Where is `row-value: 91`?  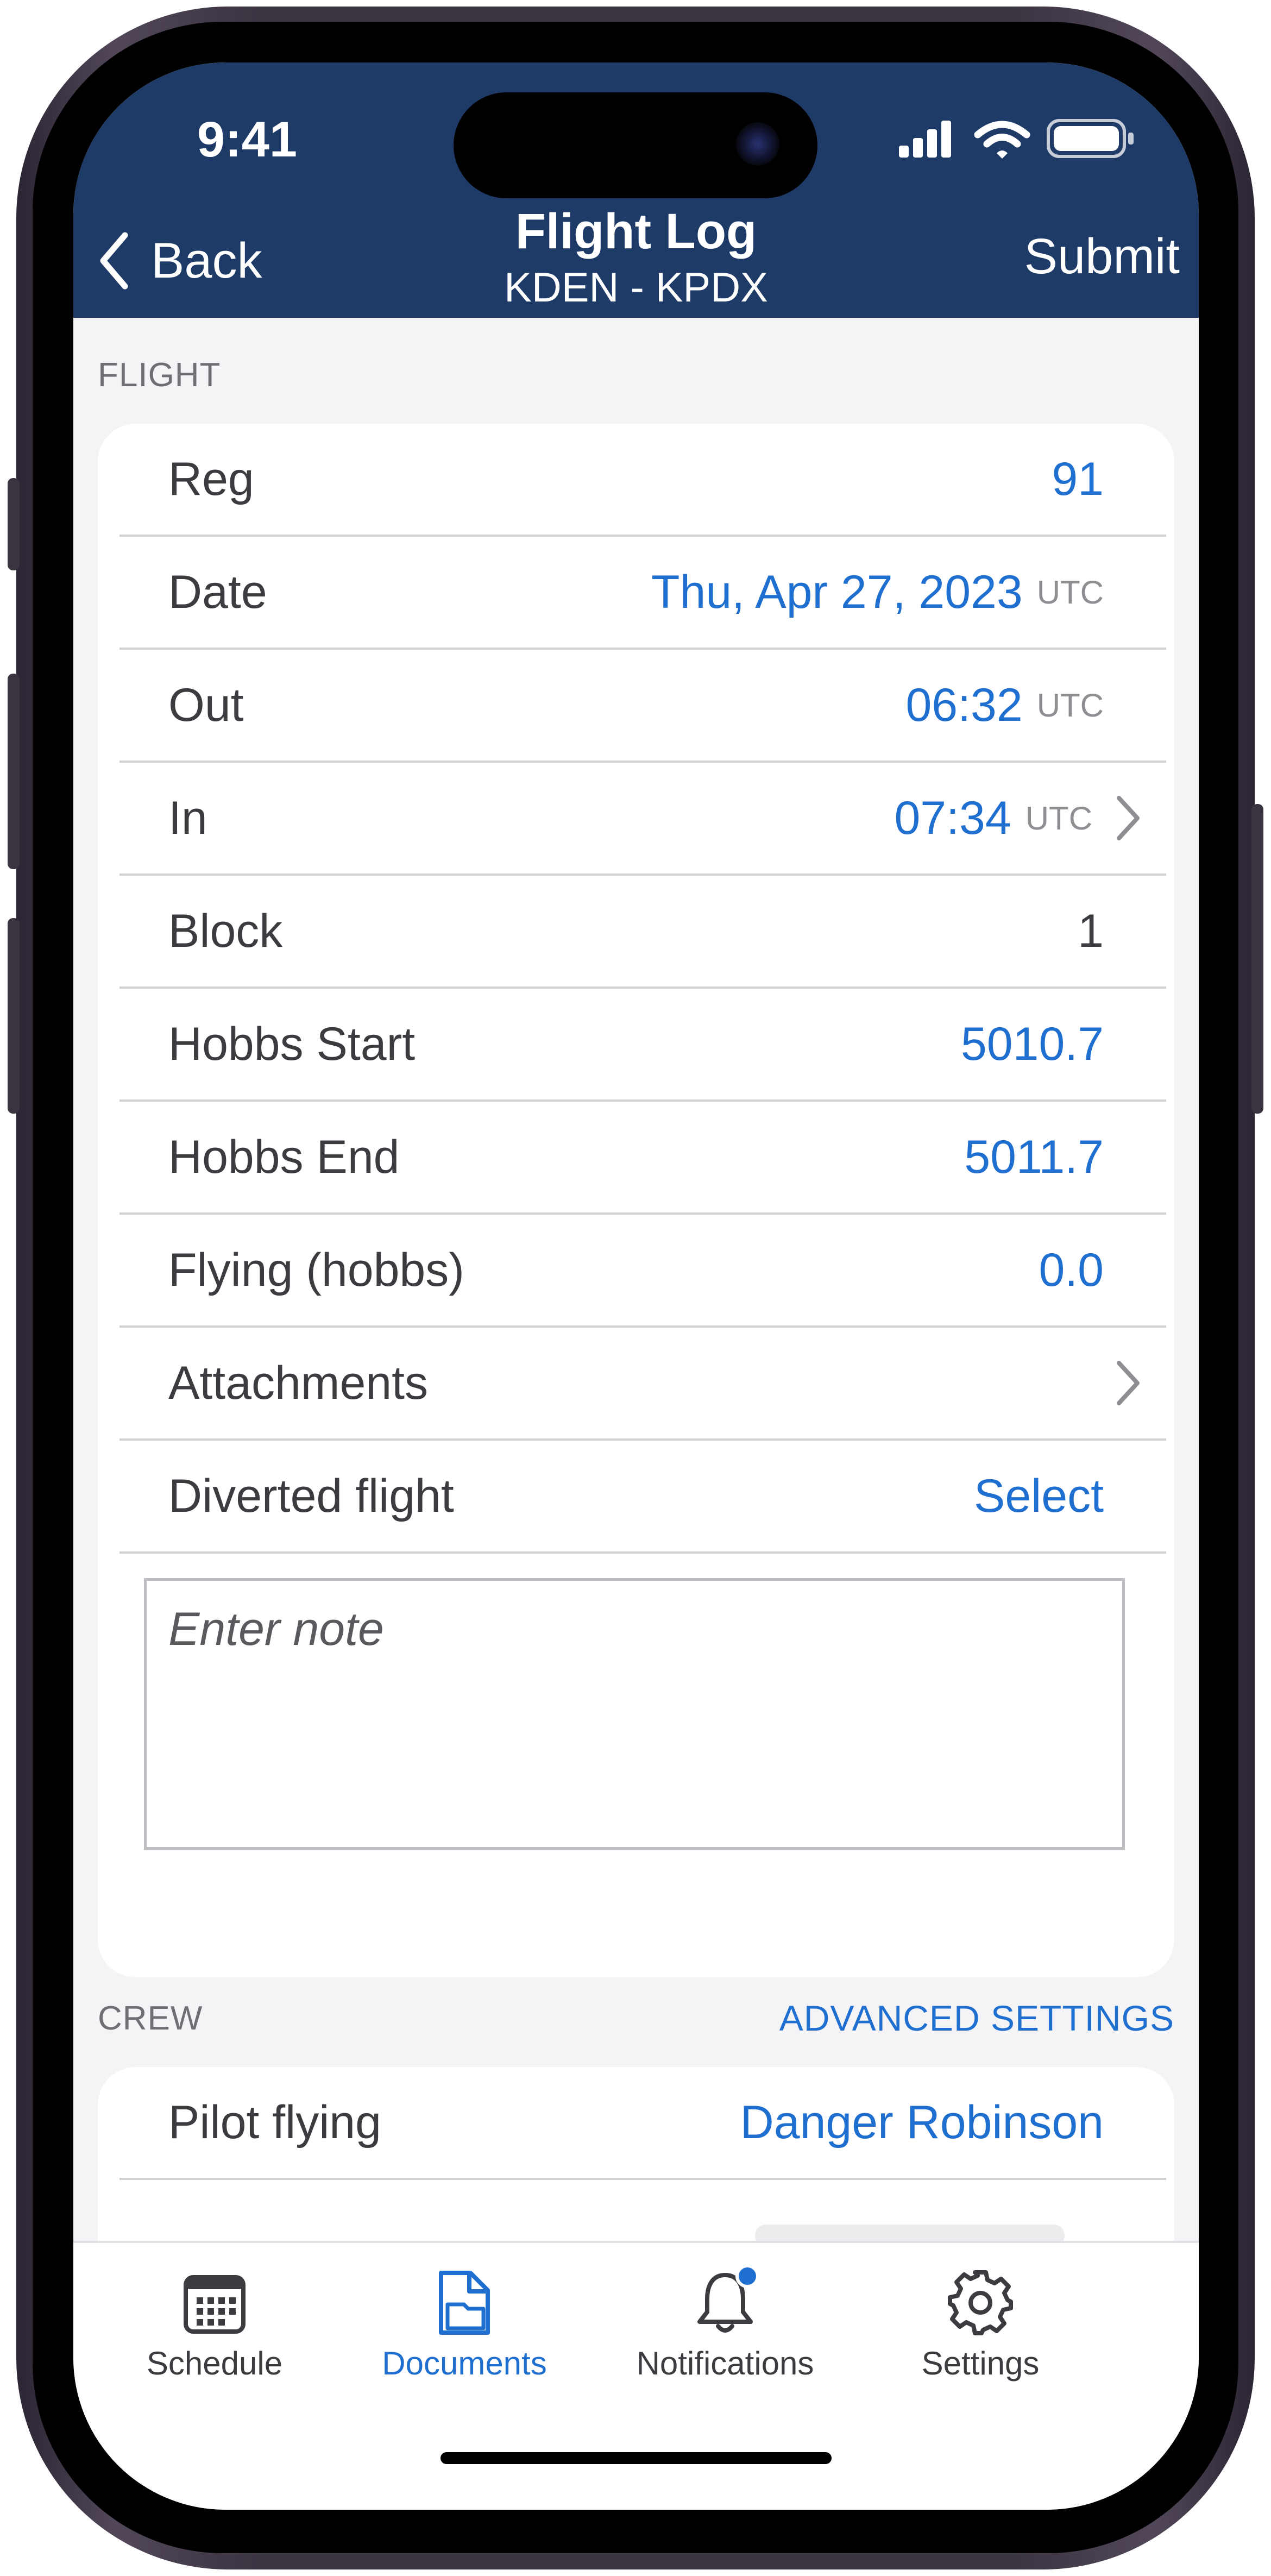 row-value: 91 is located at coordinates (1078, 479).